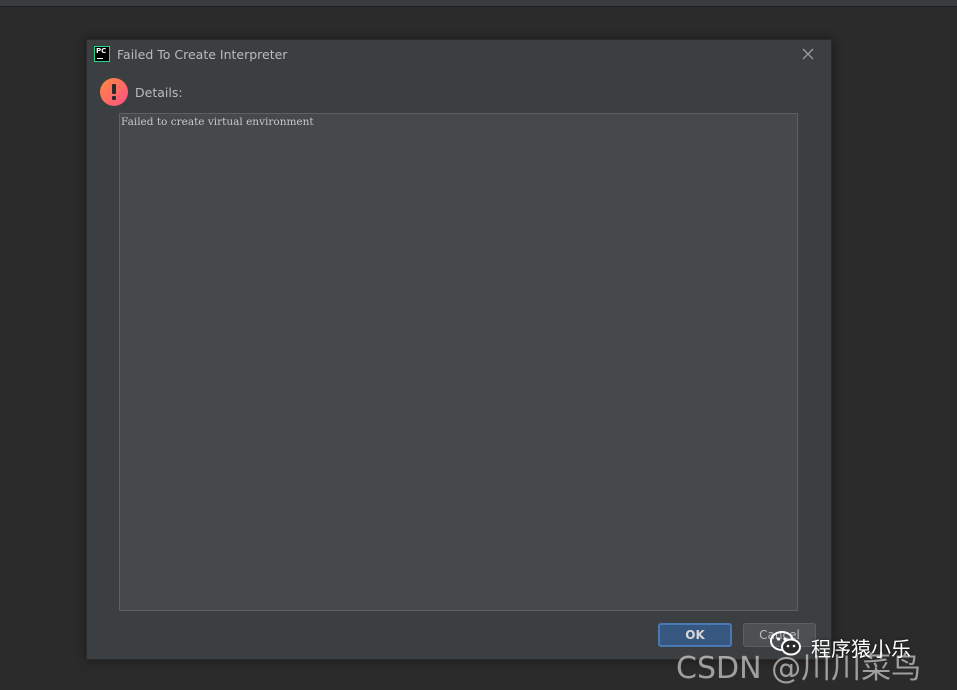 This screenshot has width=957, height=690. I want to click on window-top-strip, so click(478, 3).